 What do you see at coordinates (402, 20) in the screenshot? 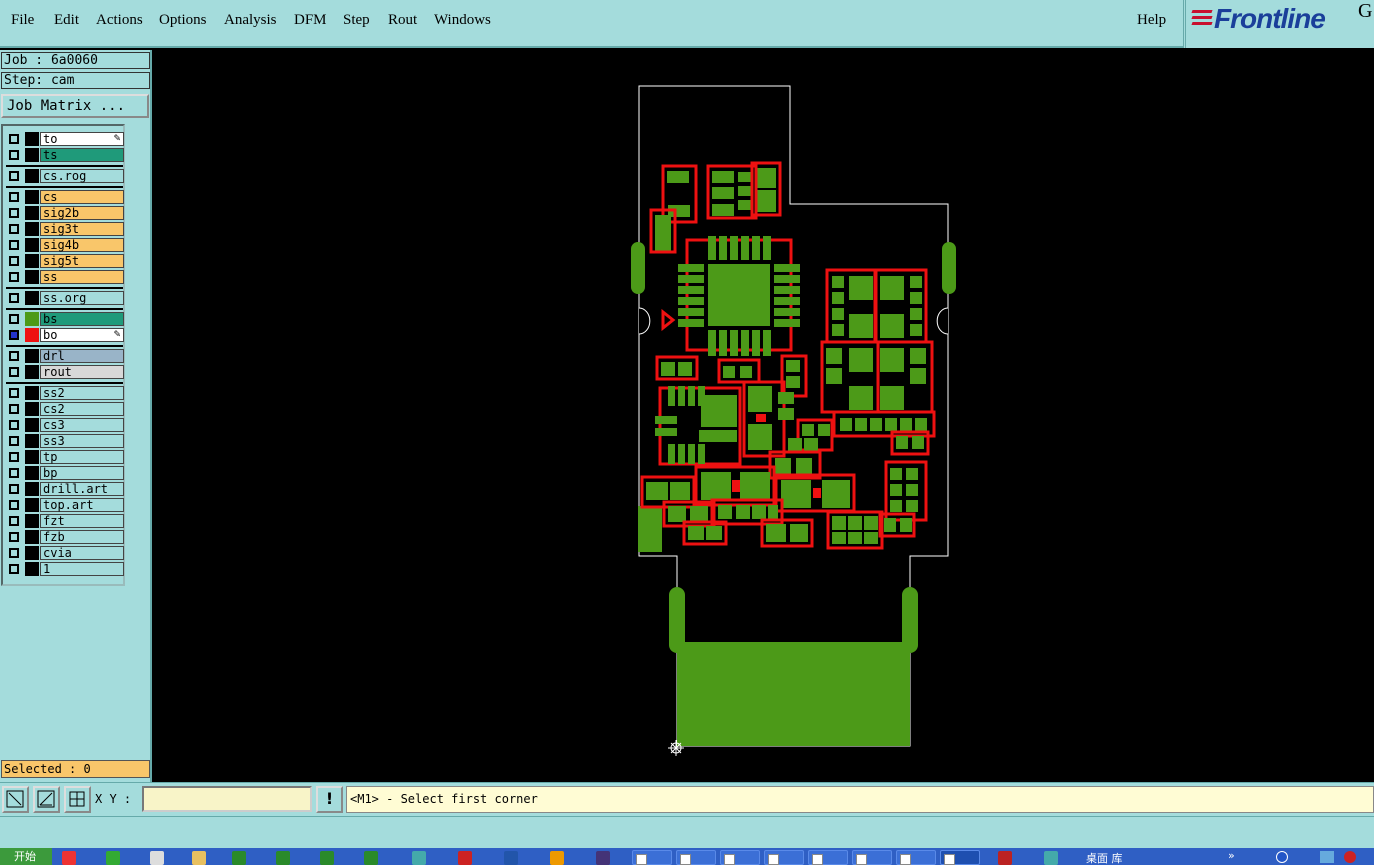
I see `menu-rout: Rout` at bounding box center [402, 20].